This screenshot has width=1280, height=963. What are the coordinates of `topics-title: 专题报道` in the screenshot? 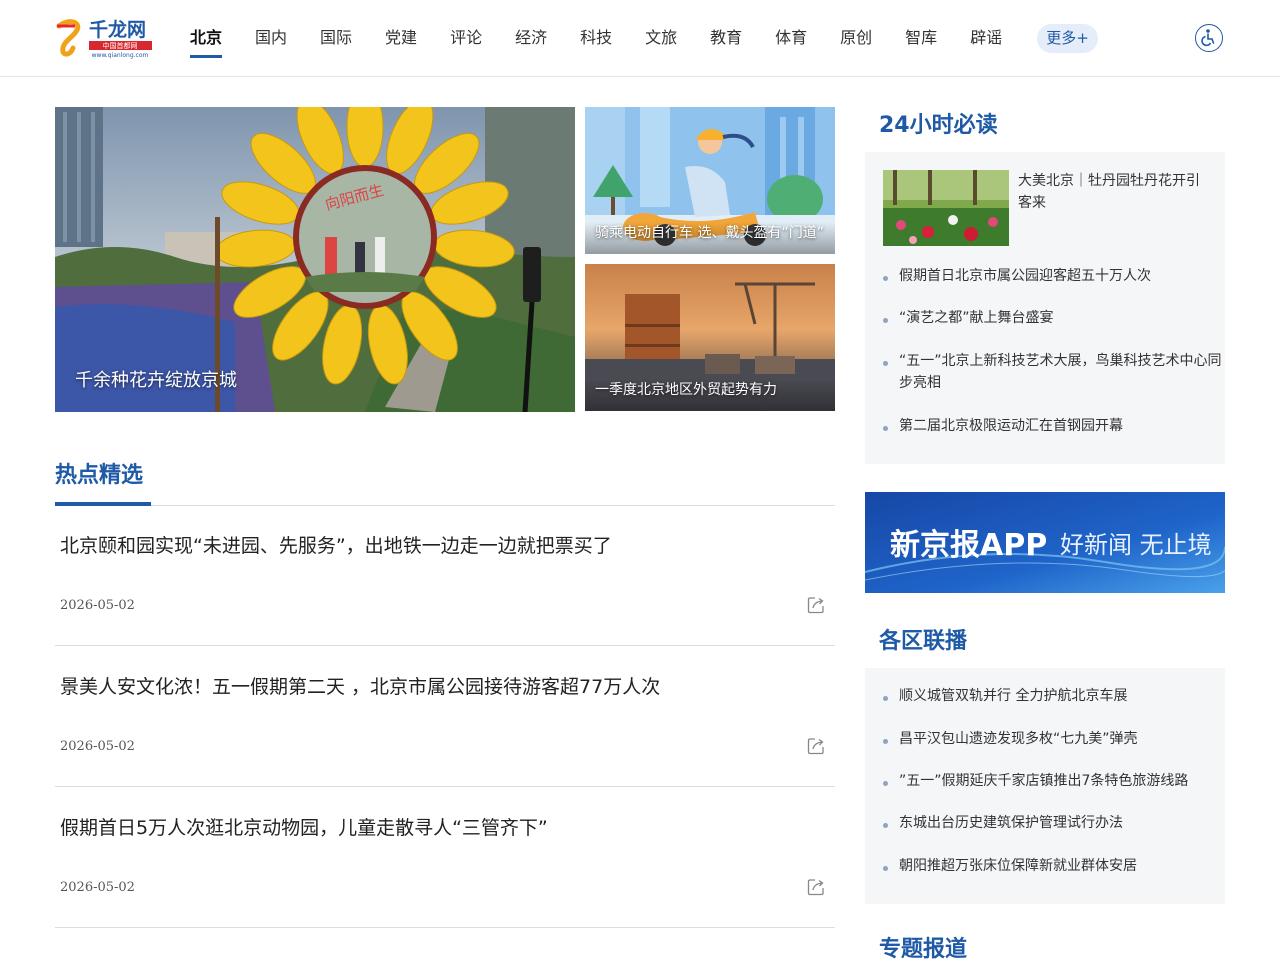 It's located at (923, 949).